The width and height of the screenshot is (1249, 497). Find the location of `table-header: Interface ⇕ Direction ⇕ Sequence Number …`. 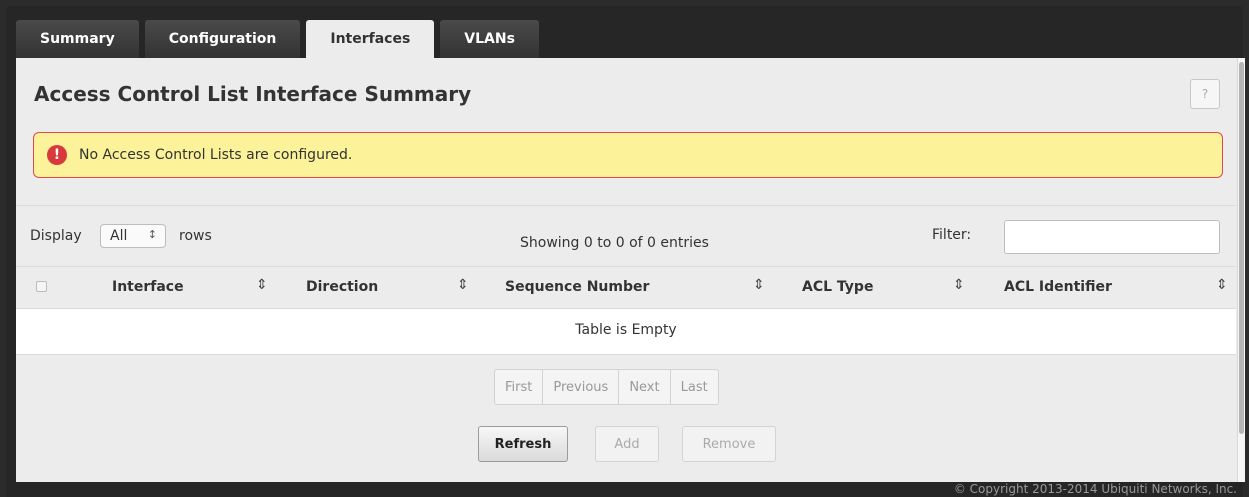

table-header: Interface ⇕ Direction ⇕ Sequence Number … is located at coordinates (626, 287).